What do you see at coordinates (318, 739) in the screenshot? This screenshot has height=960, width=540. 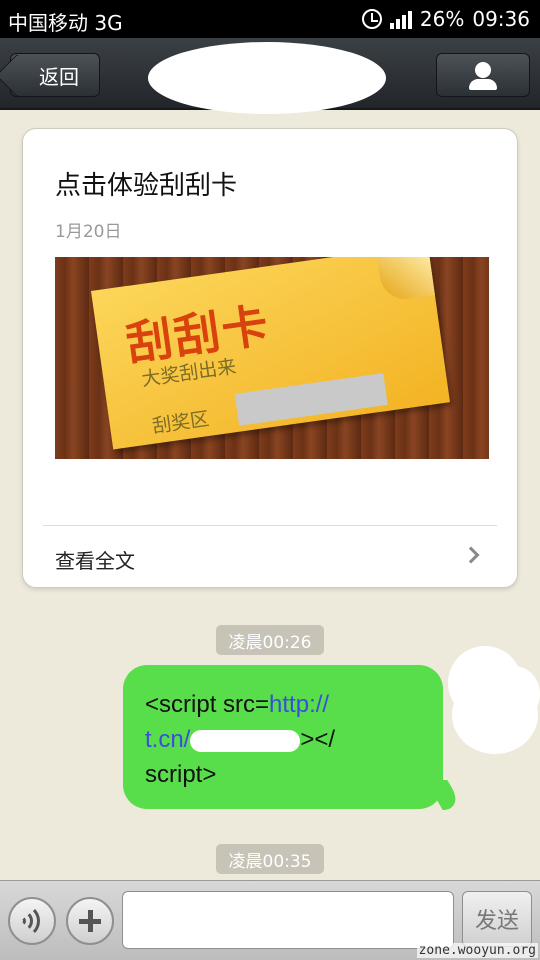 I see `message-text-tail: ></` at bounding box center [318, 739].